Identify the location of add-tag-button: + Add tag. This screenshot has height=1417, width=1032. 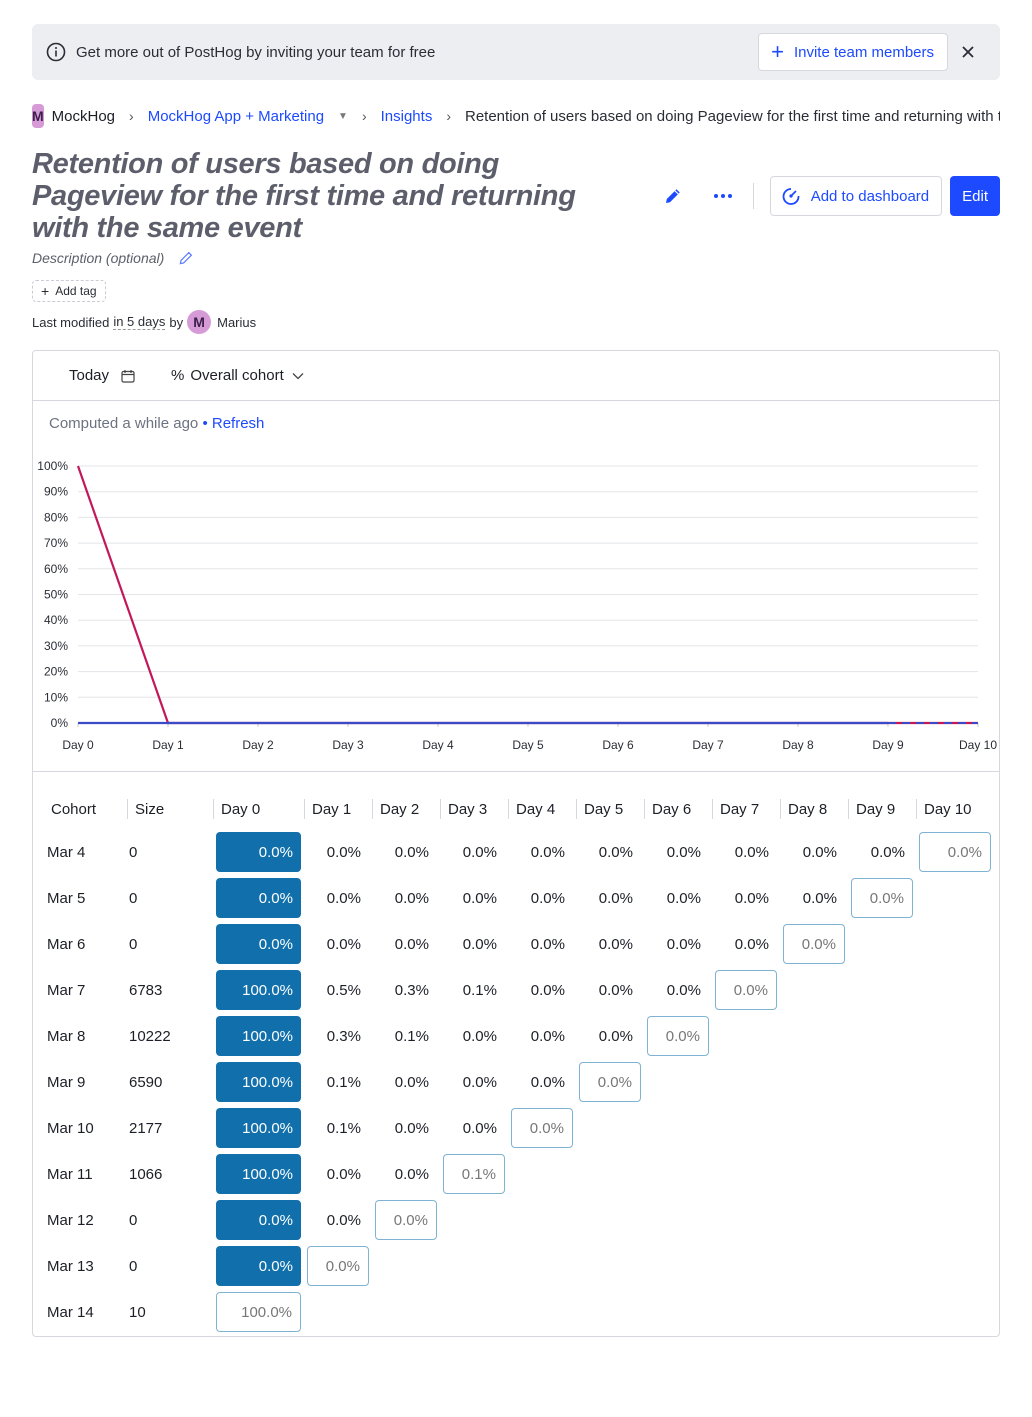
(69, 291).